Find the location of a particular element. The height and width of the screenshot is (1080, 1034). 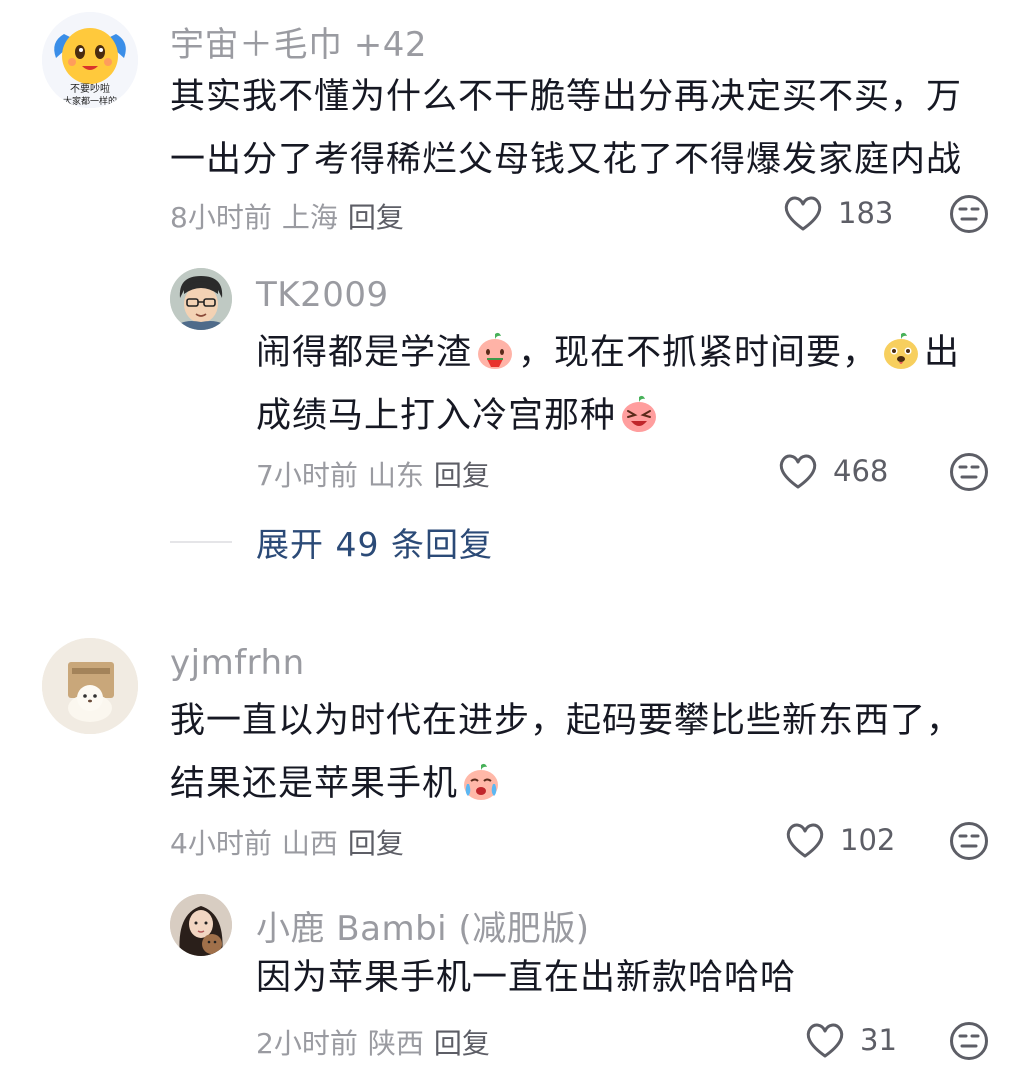

comment-1-like-button: 183 is located at coordinates (837, 213).